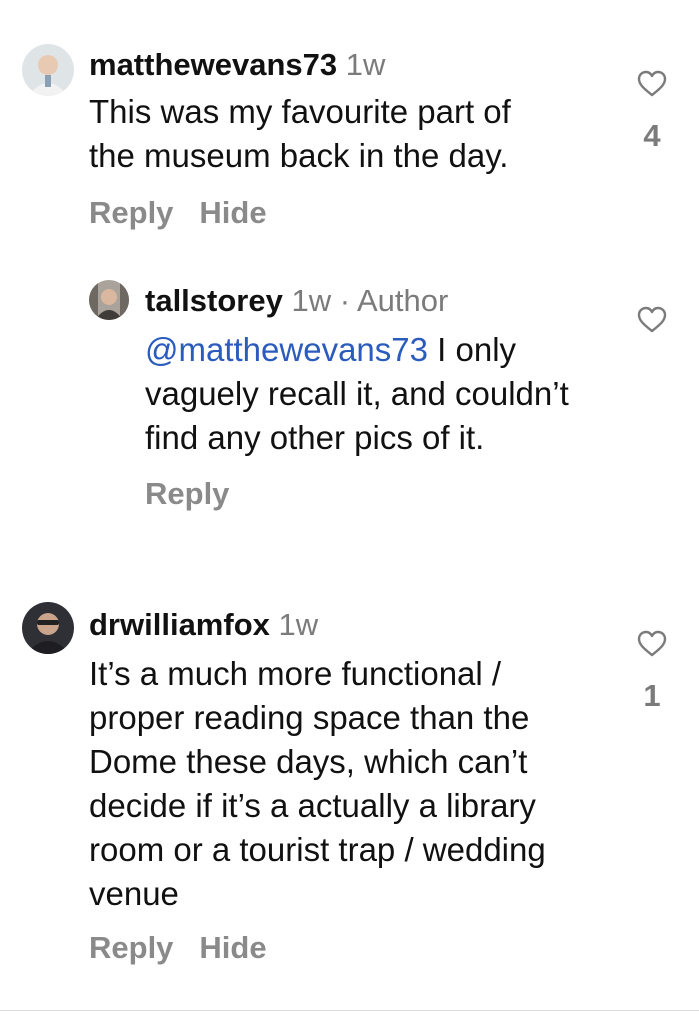 The height and width of the screenshot is (1024, 699). What do you see at coordinates (652, 695) in the screenshot?
I see `like-count: 1` at bounding box center [652, 695].